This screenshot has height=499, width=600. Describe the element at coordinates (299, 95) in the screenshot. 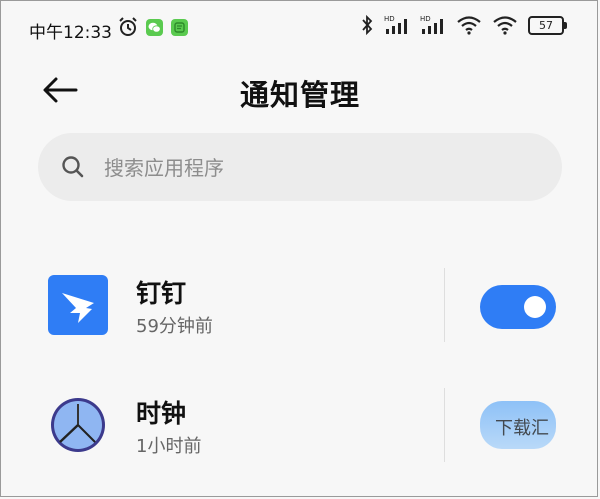

I see `page-title: 通知管理` at that location.